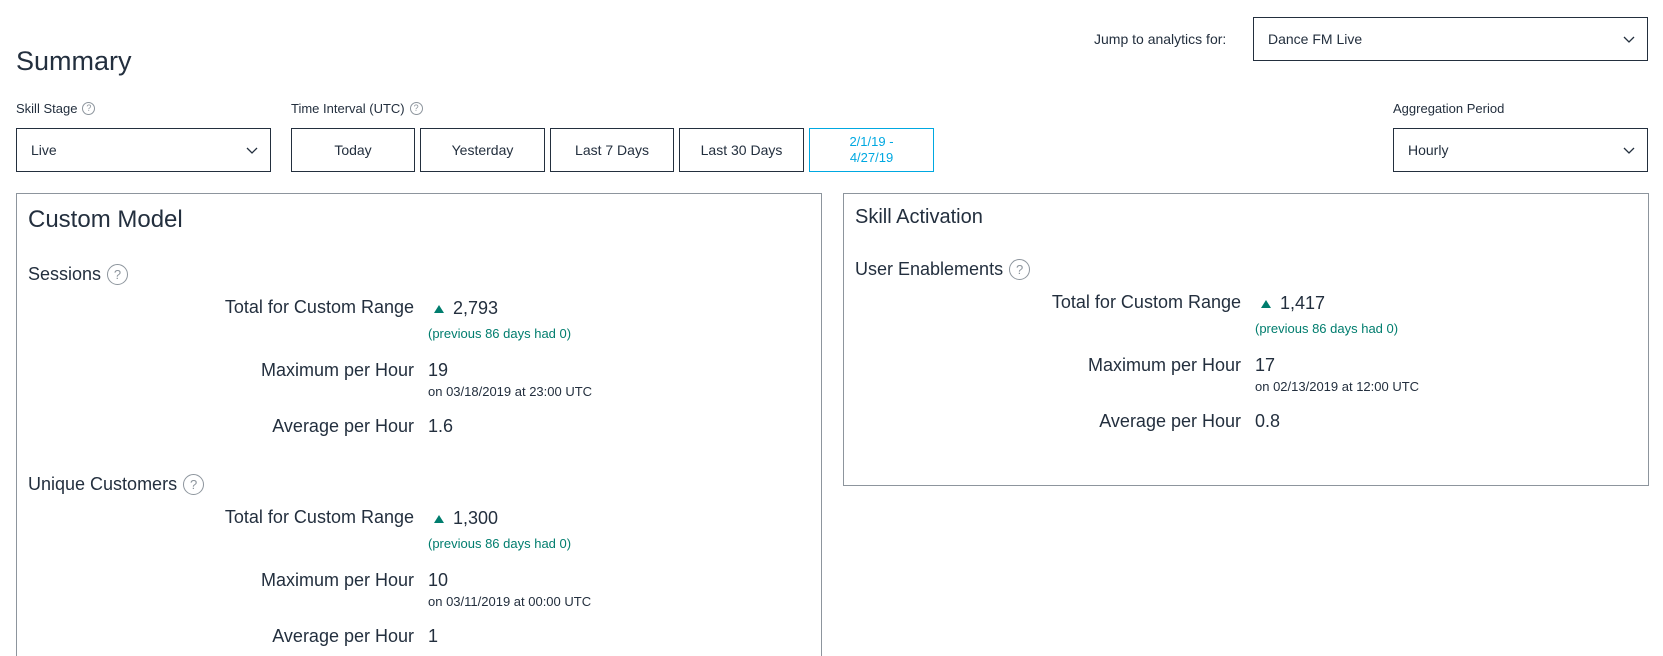 The image size is (1663, 656). I want to click on unique-customers-avg-label: Average per Hour, so click(343, 636).